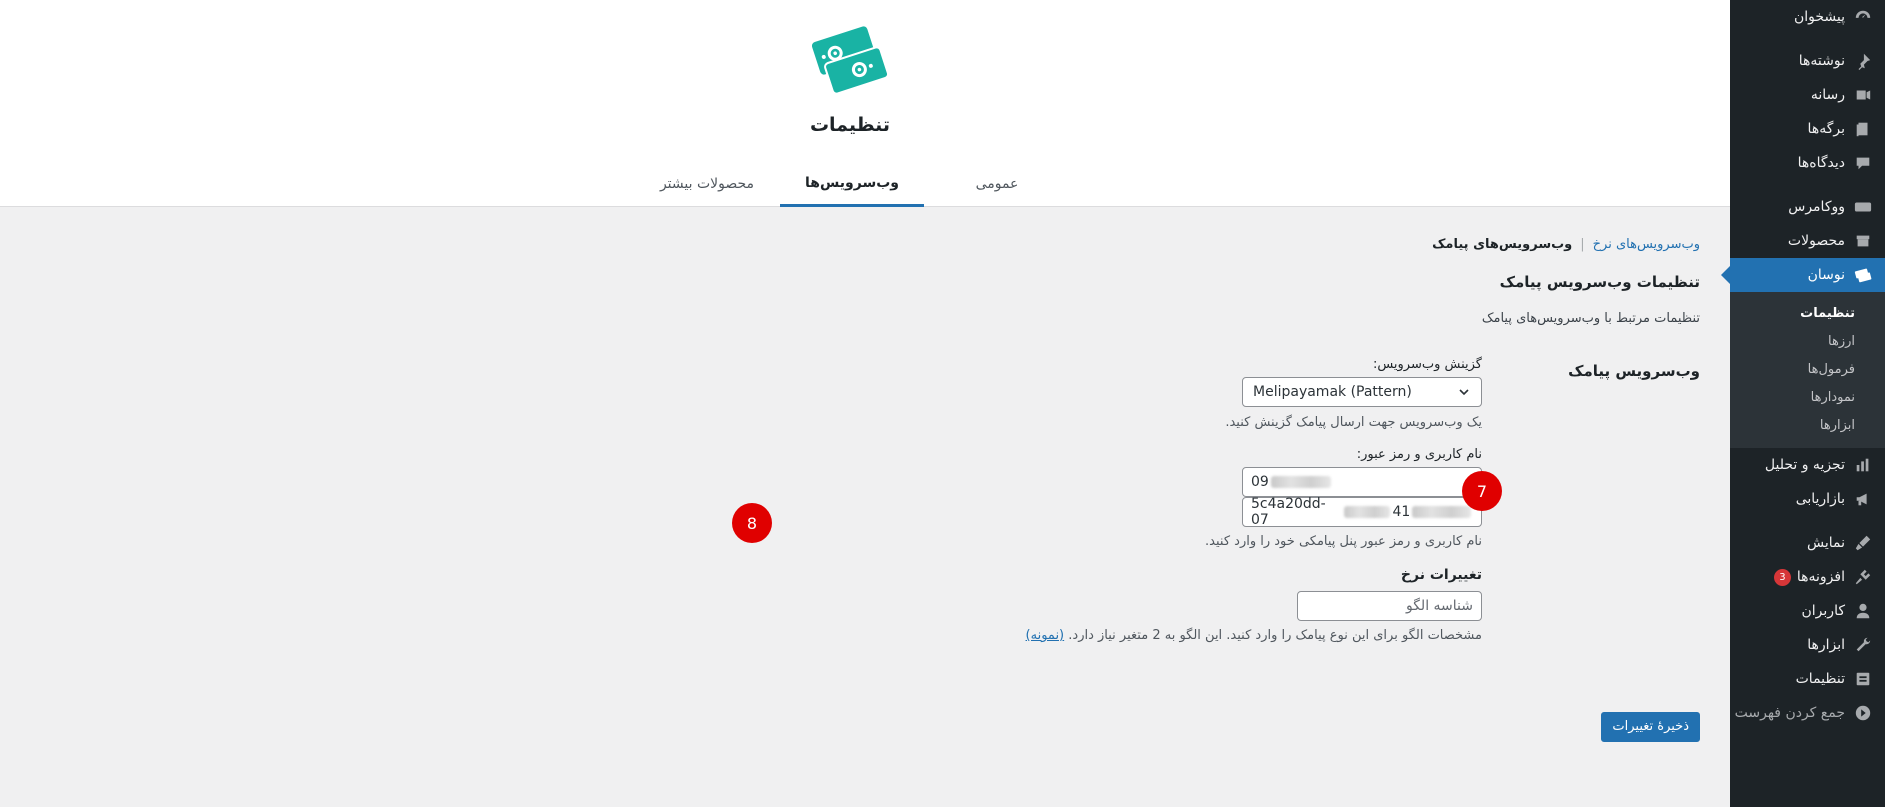 This screenshot has width=1885, height=807. I want to click on sidebar-item-label: افزونه‌ها, so click(1820, 577).